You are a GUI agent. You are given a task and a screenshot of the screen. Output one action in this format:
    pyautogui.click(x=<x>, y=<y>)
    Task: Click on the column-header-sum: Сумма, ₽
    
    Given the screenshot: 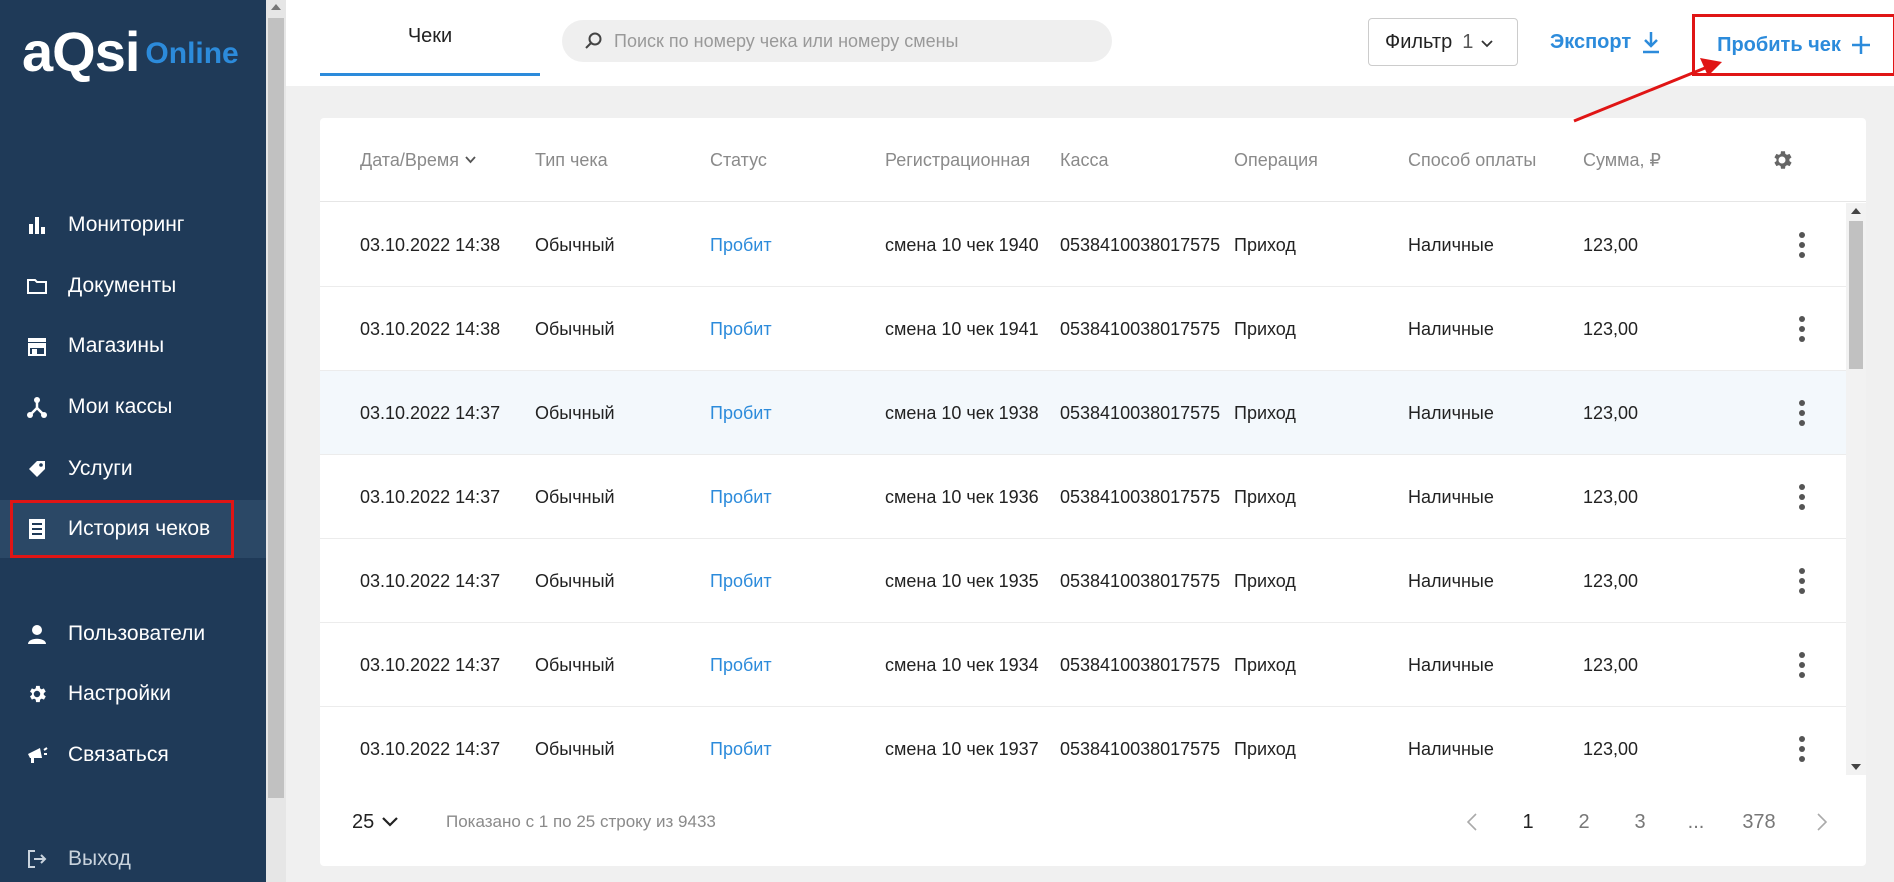 What is the action you would take?
    pyautogui.click(x=1663, y=160)
    